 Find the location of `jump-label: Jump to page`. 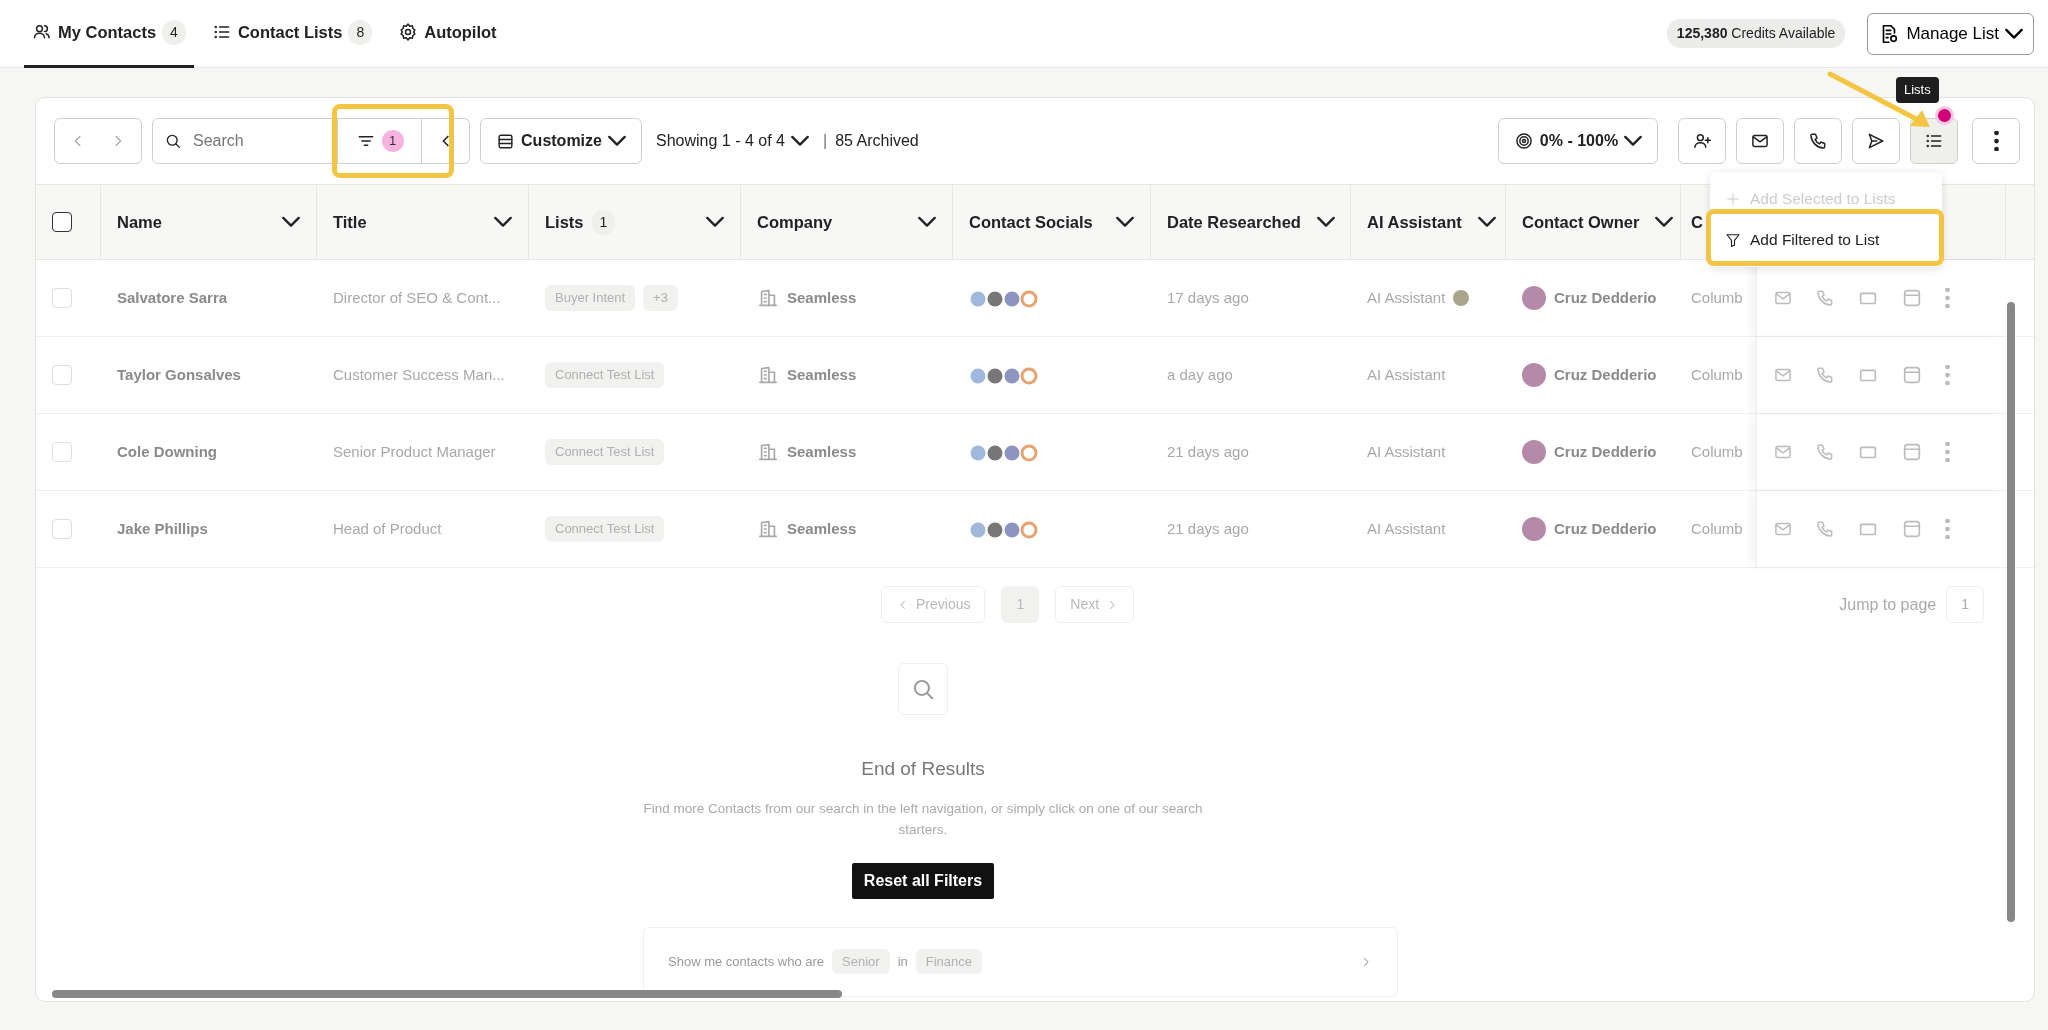

jump-label: Jump to page is located at coordinates (1888, 604).